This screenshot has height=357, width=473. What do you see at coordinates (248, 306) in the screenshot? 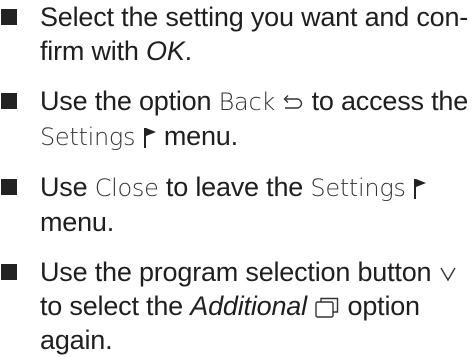
I see `additional-term: Additional` at bounding box center [248, 306].